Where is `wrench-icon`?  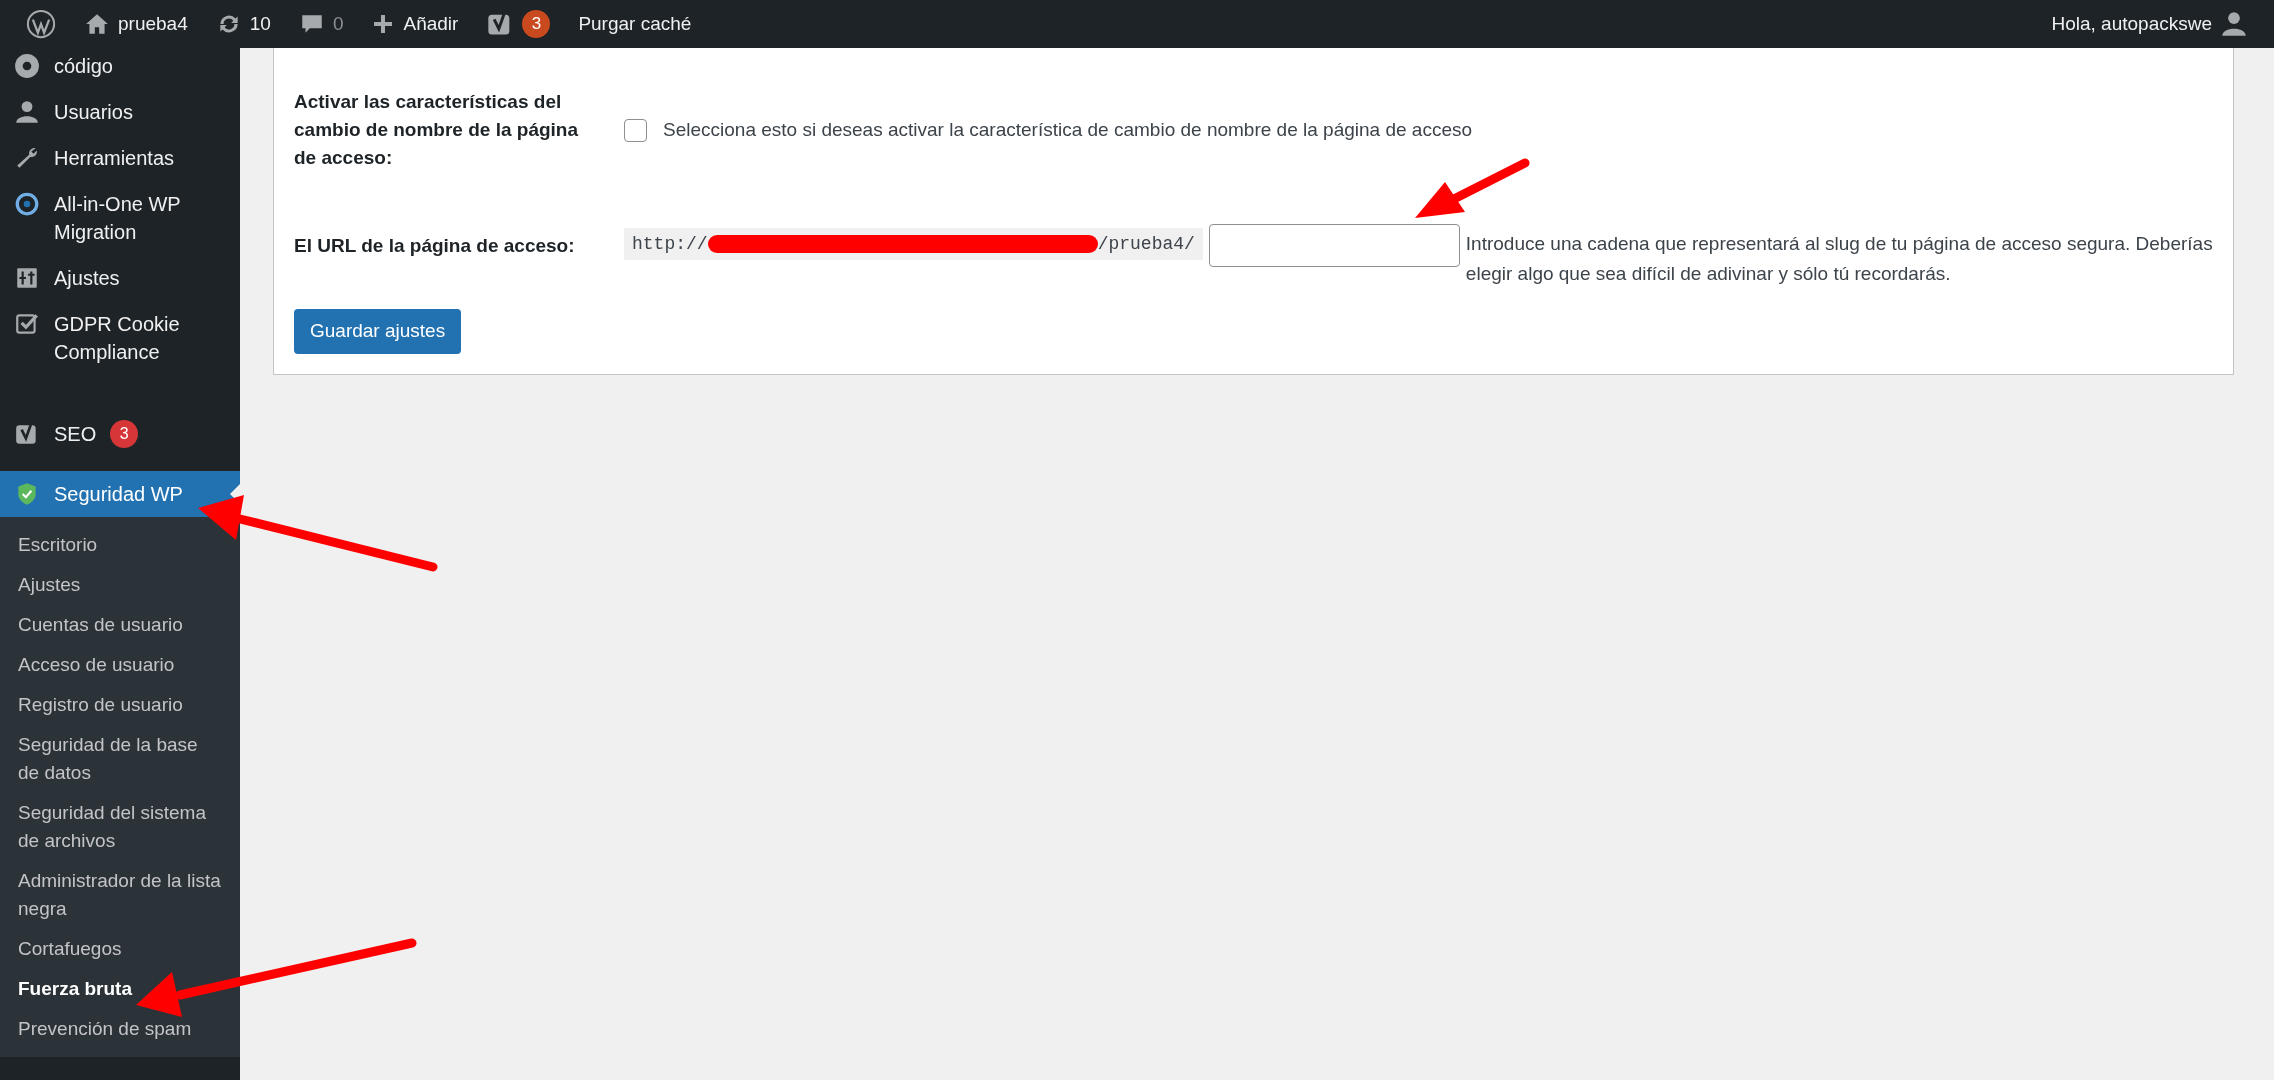 wrench-icon is located at coordinates (27, 158).